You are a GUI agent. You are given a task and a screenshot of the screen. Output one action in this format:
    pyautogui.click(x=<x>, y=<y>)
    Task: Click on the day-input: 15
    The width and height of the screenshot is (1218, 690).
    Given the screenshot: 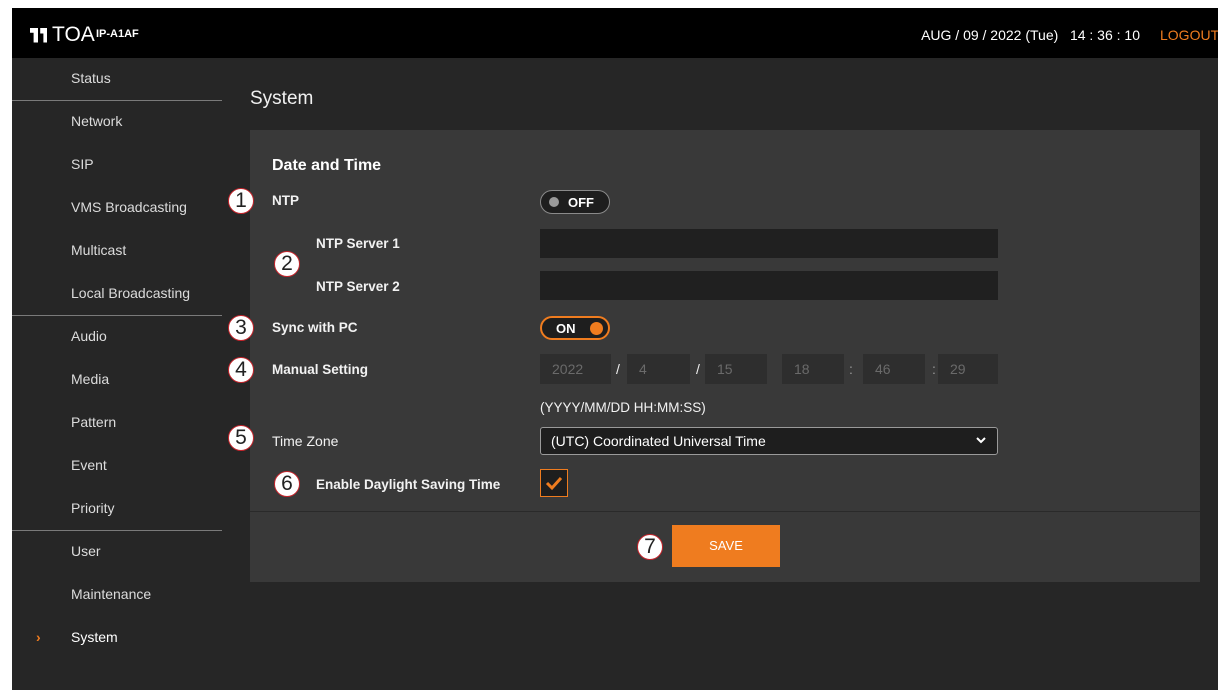 What is the action you would take?
    pyautogui.click(x=736, y=369)
    